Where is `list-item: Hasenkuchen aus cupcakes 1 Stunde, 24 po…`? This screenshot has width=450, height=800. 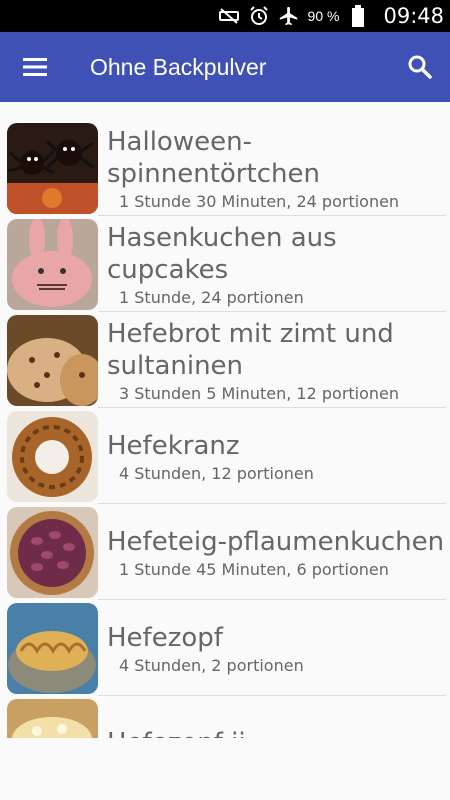 list-item: Hasenkuchen aus cupcakes 1 Stunde, 24 po… is located at coordinates (225, 264).